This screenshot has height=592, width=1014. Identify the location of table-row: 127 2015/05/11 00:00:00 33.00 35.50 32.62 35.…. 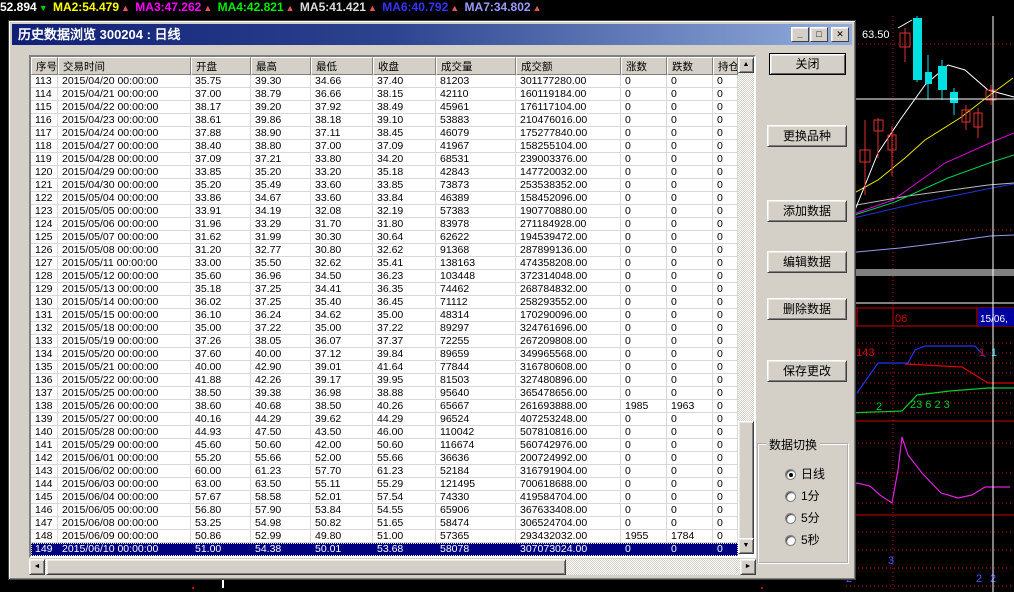
(384, 263).